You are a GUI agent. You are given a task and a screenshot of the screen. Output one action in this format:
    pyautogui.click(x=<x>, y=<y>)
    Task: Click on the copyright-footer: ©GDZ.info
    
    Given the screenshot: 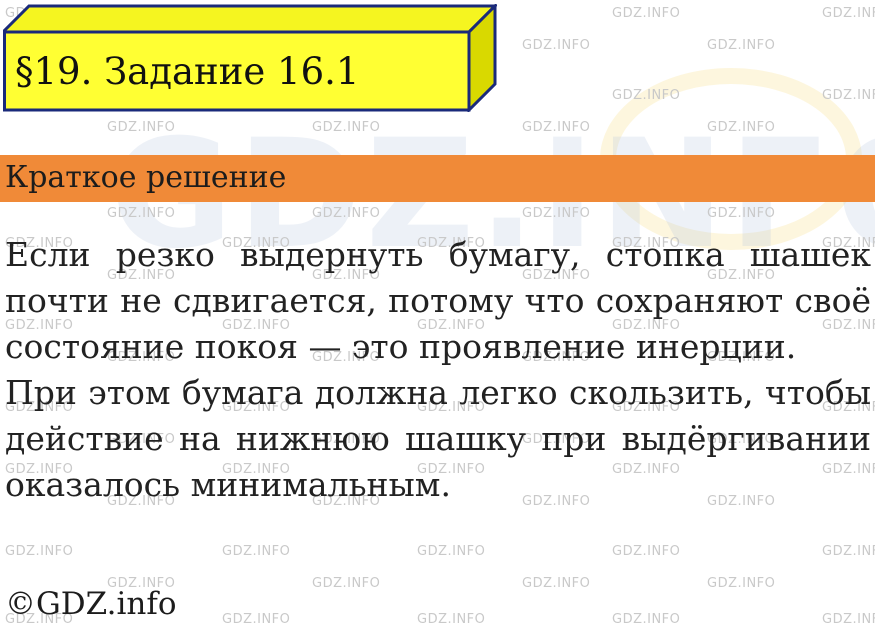 What is the action you would take?
    pyautogui.click(x=91, y=604)
    